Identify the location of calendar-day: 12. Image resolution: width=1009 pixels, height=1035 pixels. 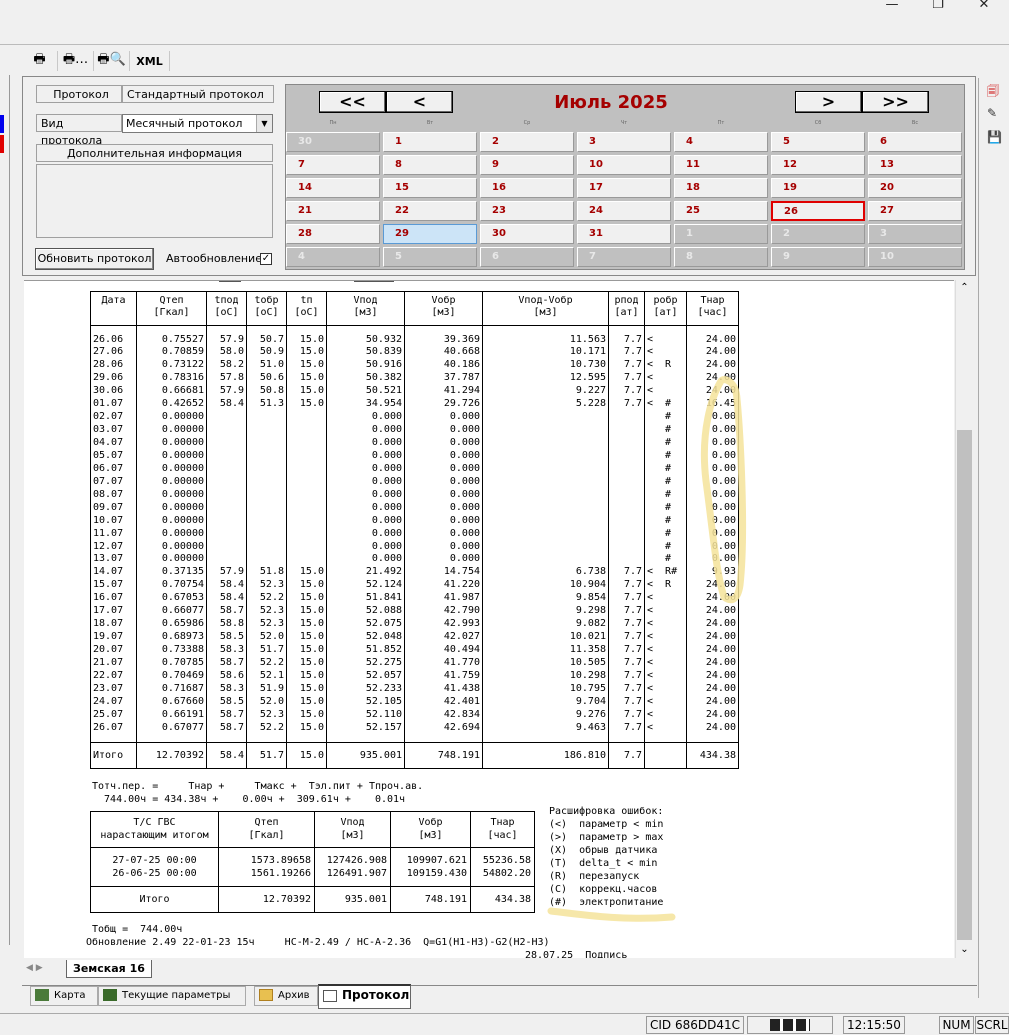
(818, 165).